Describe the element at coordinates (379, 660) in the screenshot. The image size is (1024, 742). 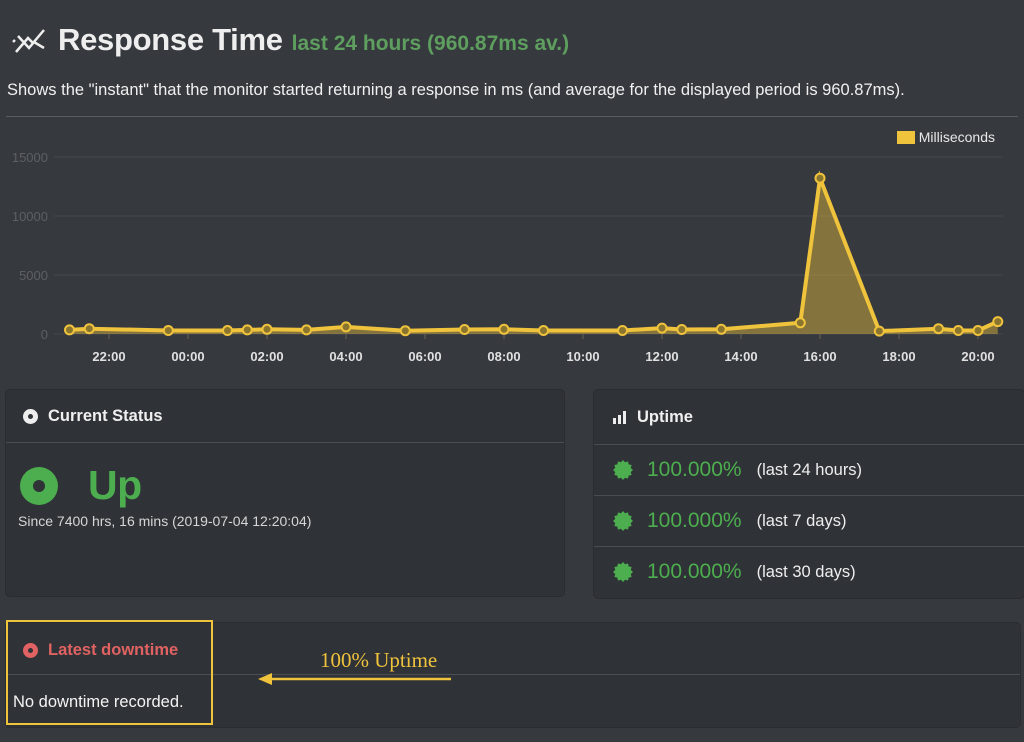
I see `annotation-text: 100% Uptime` at that location.